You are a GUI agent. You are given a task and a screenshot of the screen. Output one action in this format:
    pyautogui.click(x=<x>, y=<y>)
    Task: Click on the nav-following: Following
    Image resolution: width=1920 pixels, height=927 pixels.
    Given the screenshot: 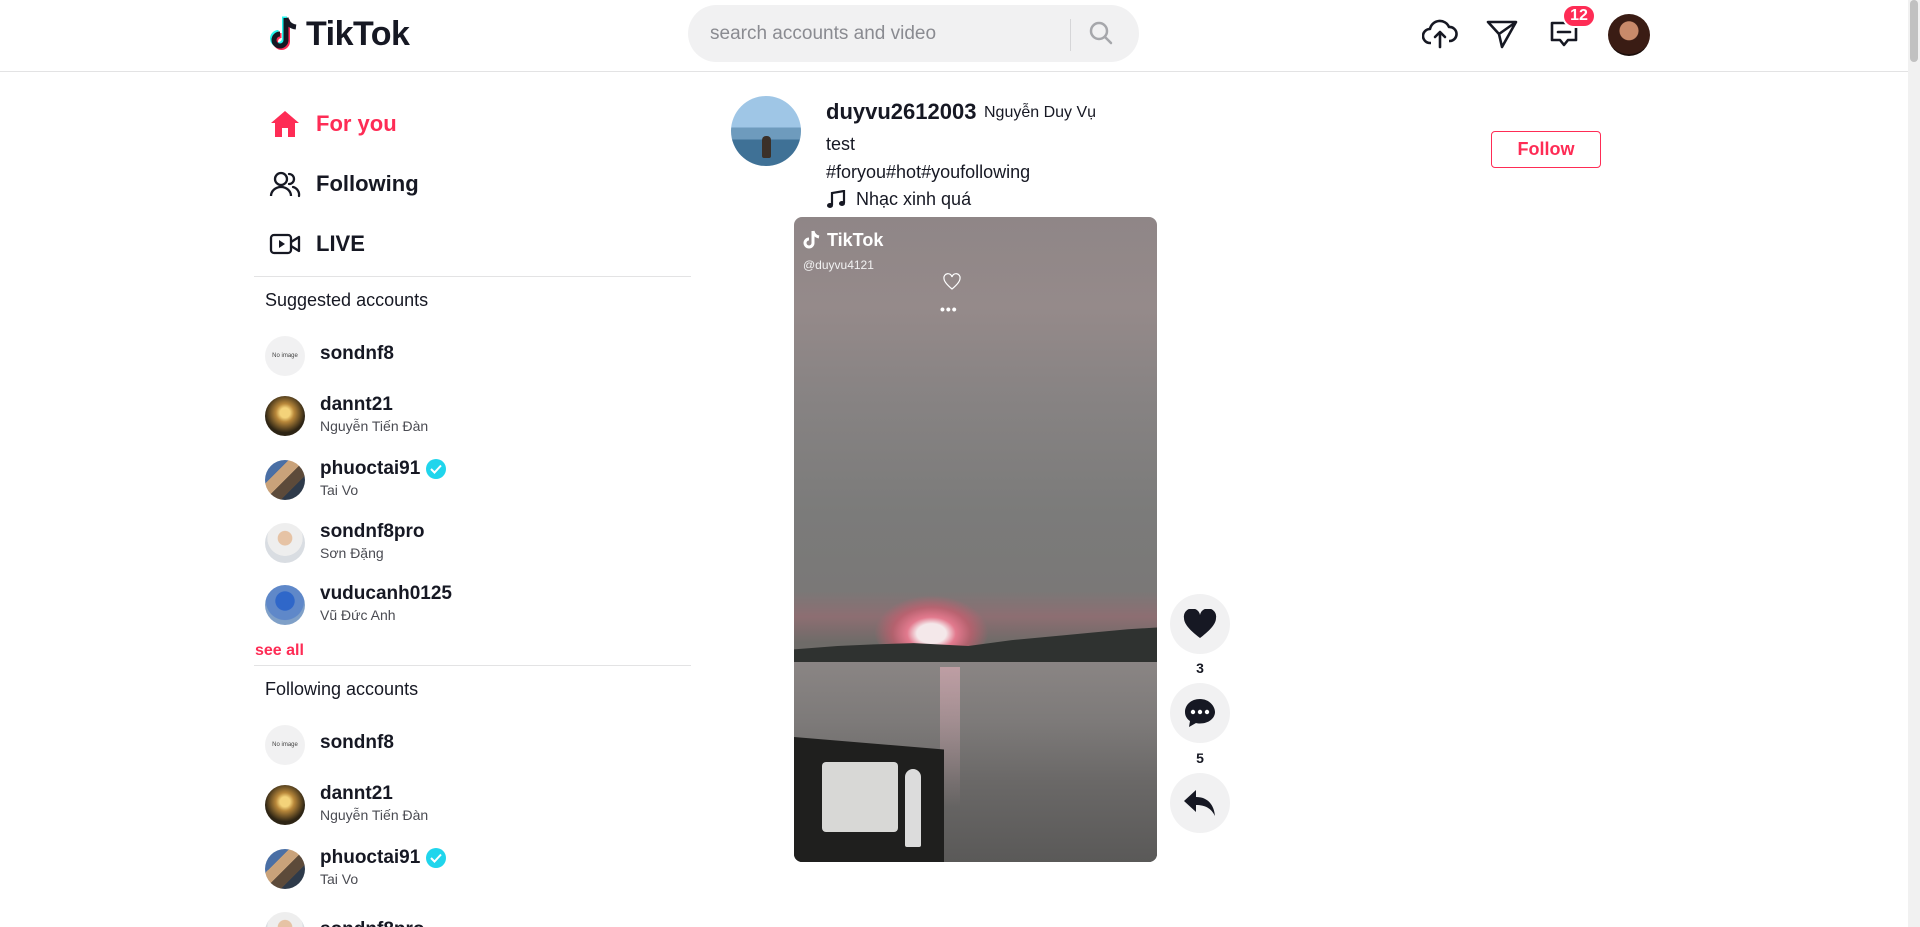 What is the action you would take?
    pyautogui.click(x=468, y=184)
    